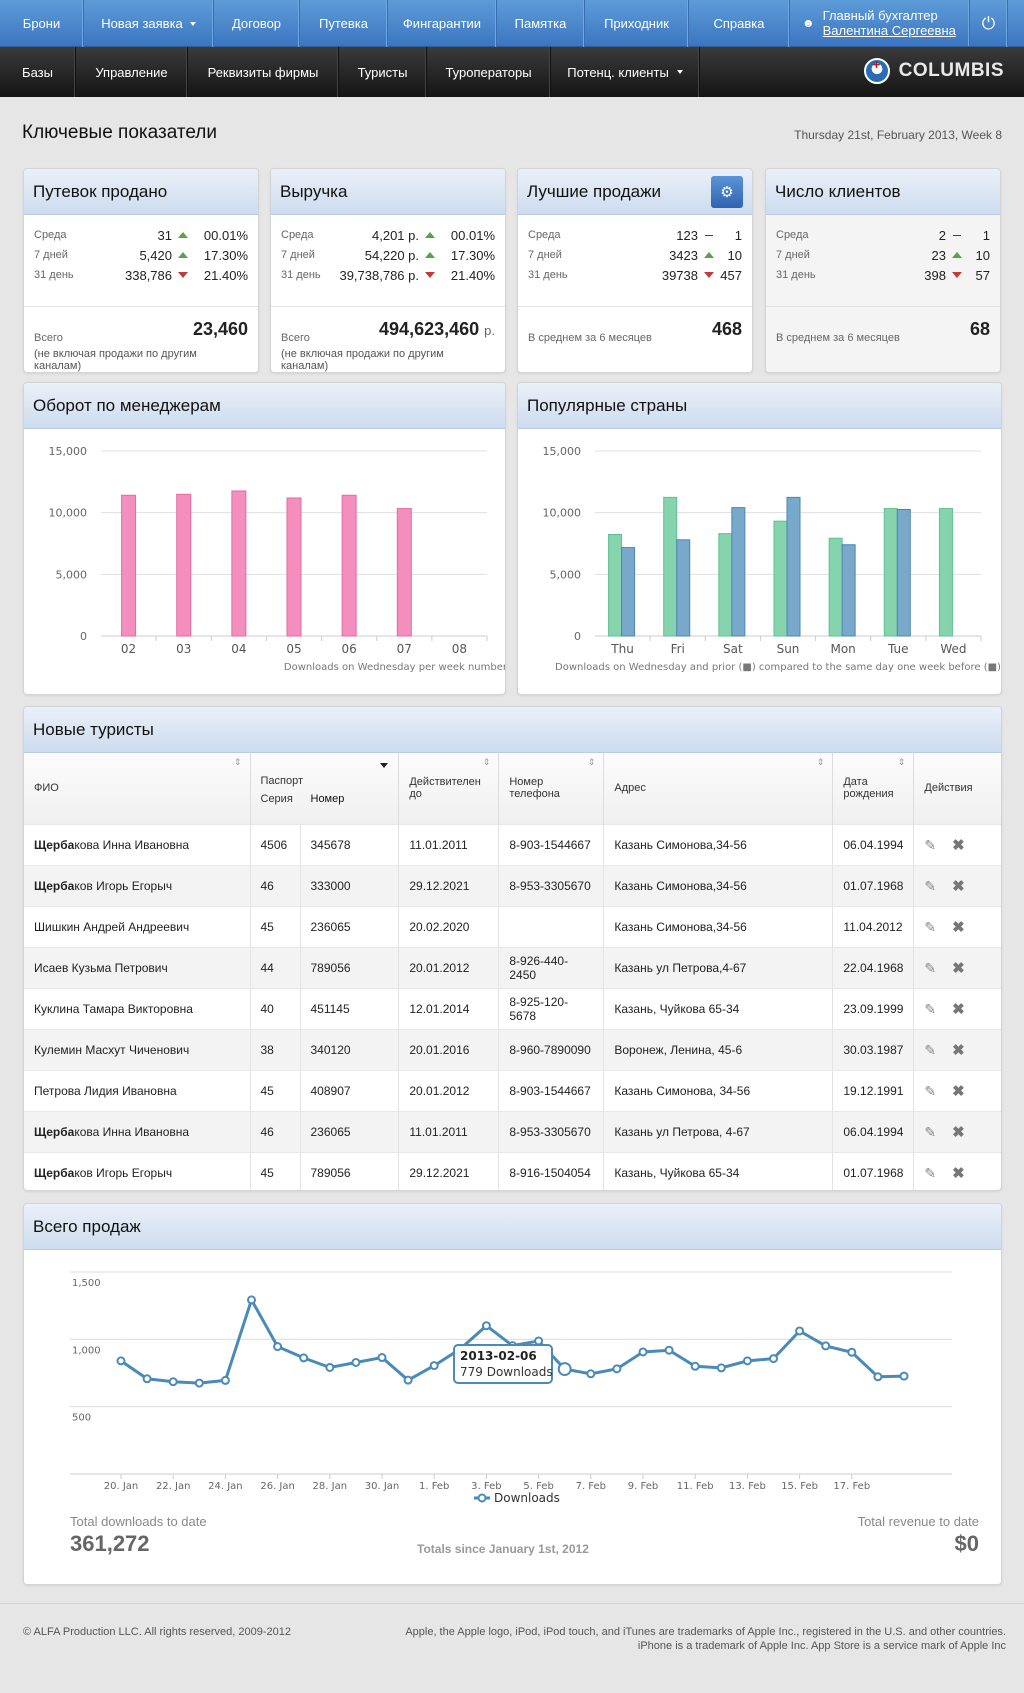 The image size is (1024, 1693). What do you see at coordinates (718, 788) in the screenshot?
I see `column-header-address: Адрес ⇕` at bounding box center [718, 788].